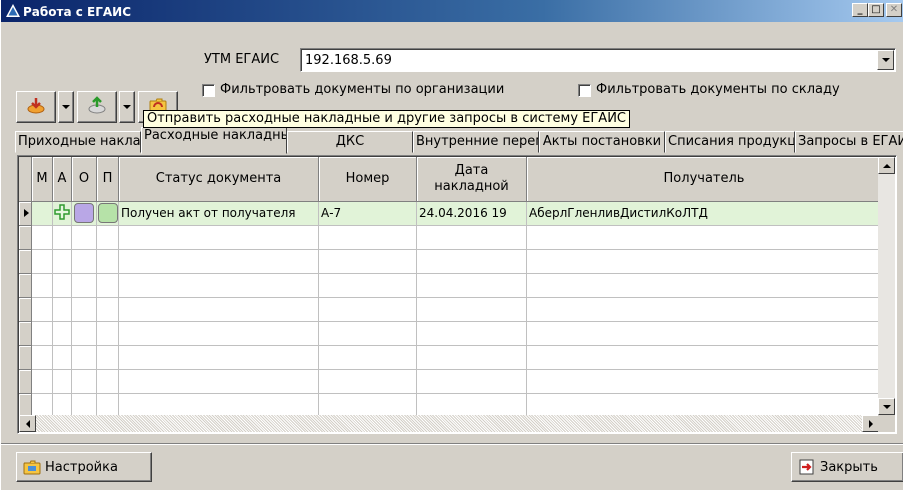 This screenshot has height=490, width=903. Describe the element at coordinates (471, 213) in the screenshot. I see `cell-date: 24.04.2016 19` at that location.